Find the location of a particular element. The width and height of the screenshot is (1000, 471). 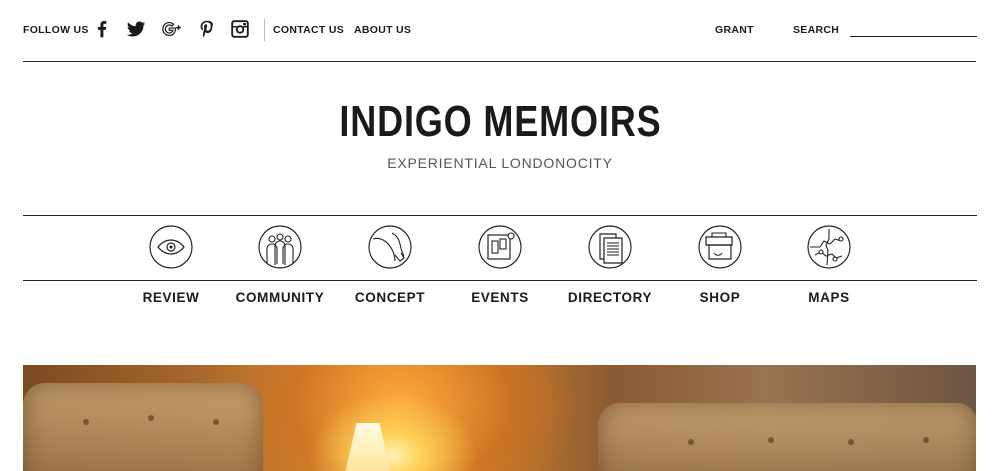

search-label: SEARCH is located at coordinates (816, 30).